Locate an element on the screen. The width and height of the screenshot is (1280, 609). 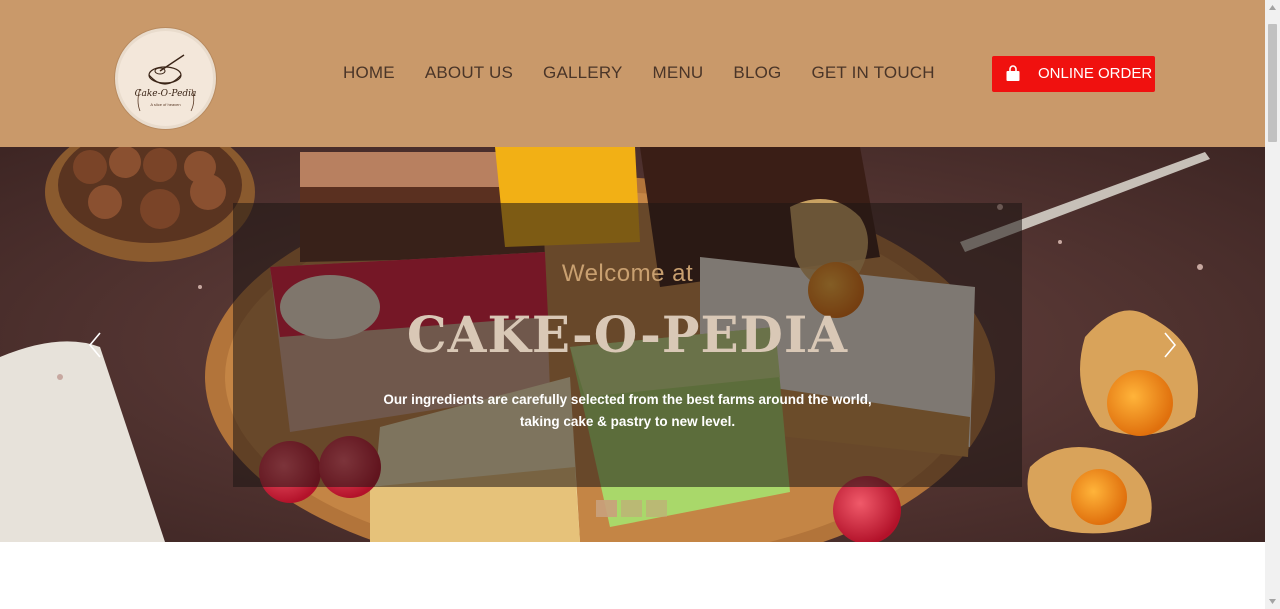
nav-blog: BLOG is located at coordinates (757, 73).